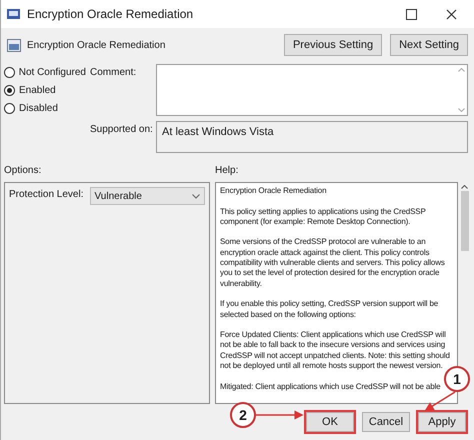 The image size is (474, 440). What do you see at coordinates (46, 194) in the screenshot?
I see `protection-level-label: Protection Level:` at bounding box center [46, 194].